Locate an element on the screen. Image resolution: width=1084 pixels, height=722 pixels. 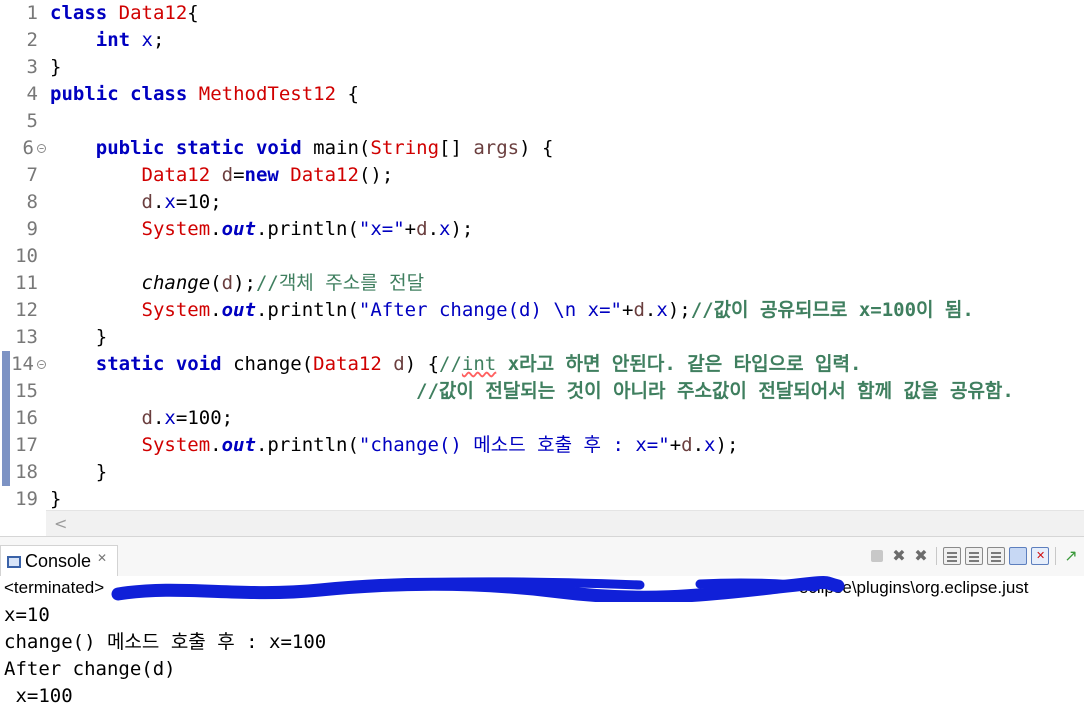
line-number: 8 is located at coordinates (32, 202).